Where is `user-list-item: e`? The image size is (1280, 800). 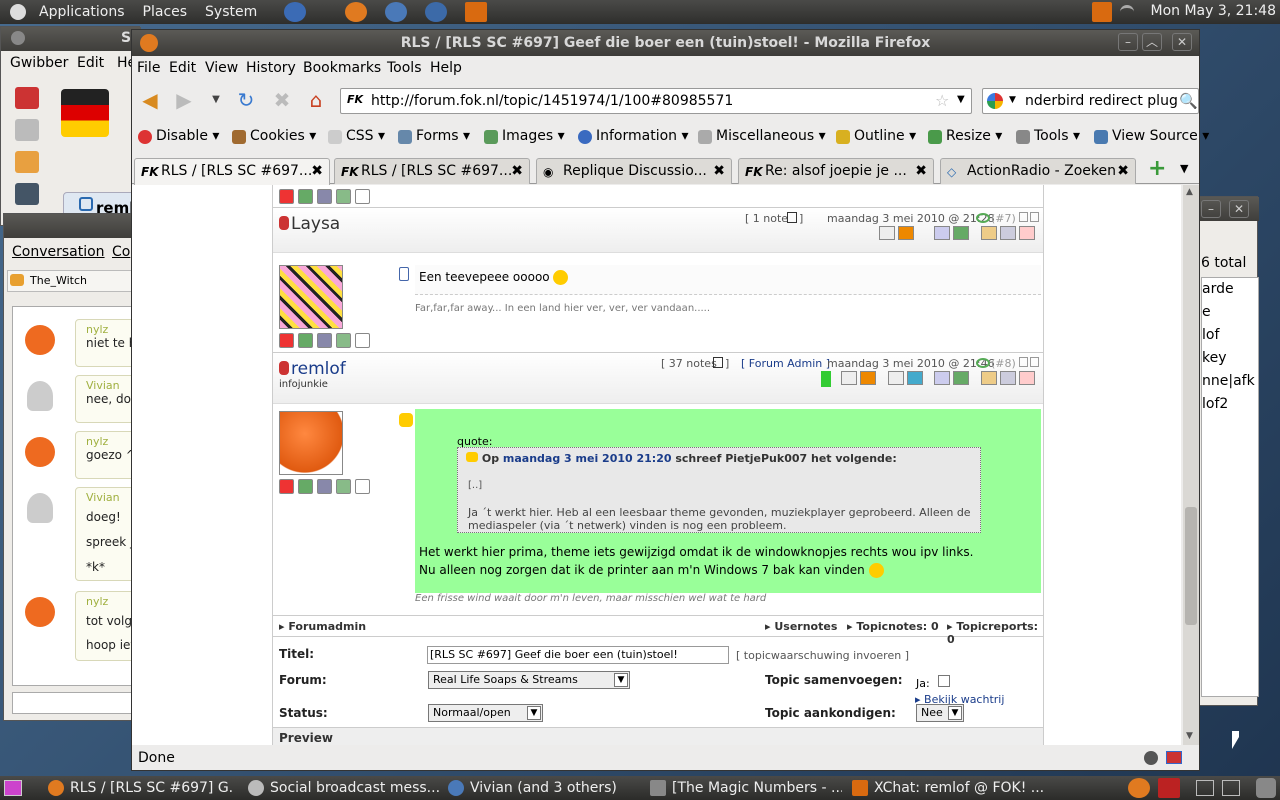 user-list-item: e is located at coordinates (1230, 312).